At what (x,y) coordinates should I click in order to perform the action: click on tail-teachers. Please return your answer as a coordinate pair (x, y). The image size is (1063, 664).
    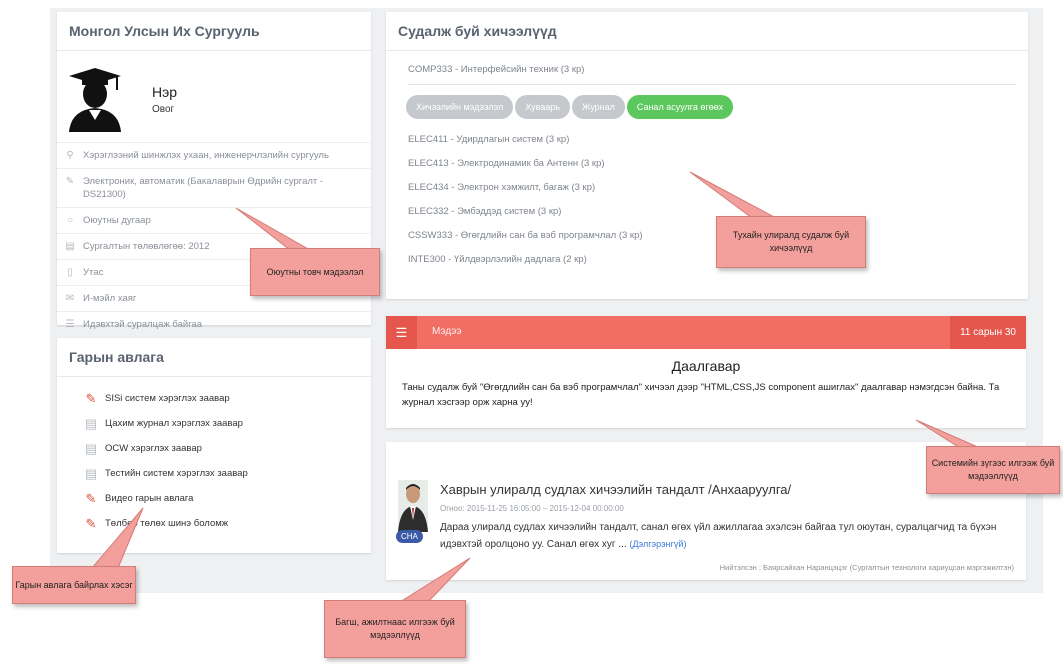
    Looking at the image, I should click on (434, 580).